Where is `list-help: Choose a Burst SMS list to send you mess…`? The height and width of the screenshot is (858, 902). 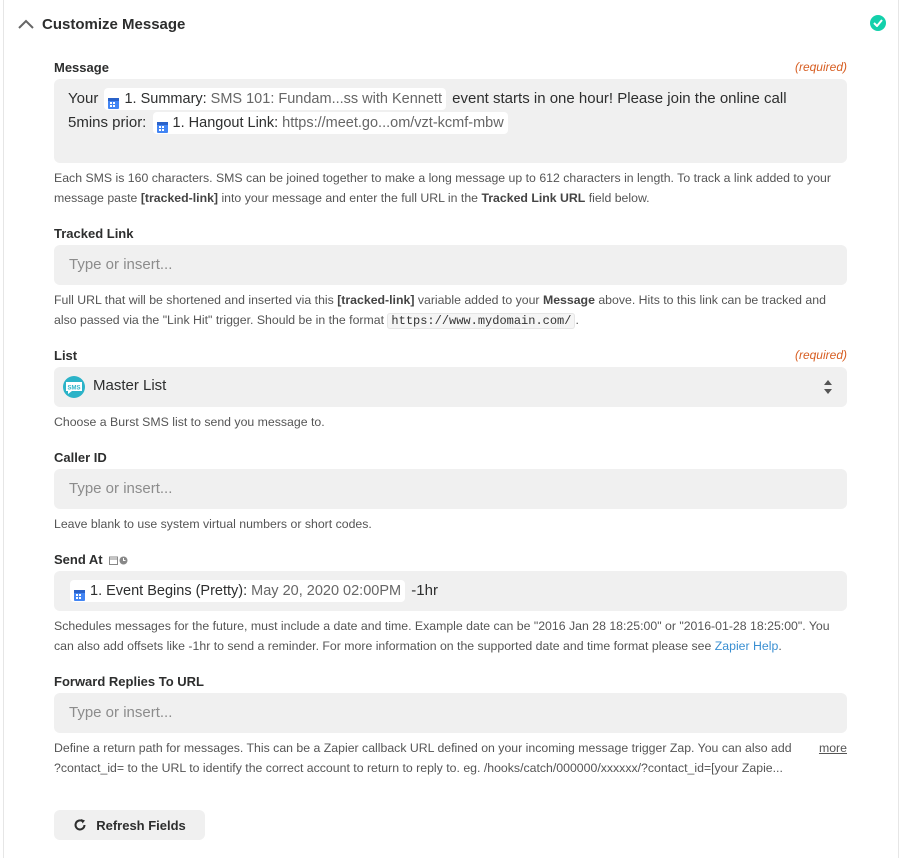 list-help: Choose a Burst SMS list to send you mess… is located at coordinates (189, 422).